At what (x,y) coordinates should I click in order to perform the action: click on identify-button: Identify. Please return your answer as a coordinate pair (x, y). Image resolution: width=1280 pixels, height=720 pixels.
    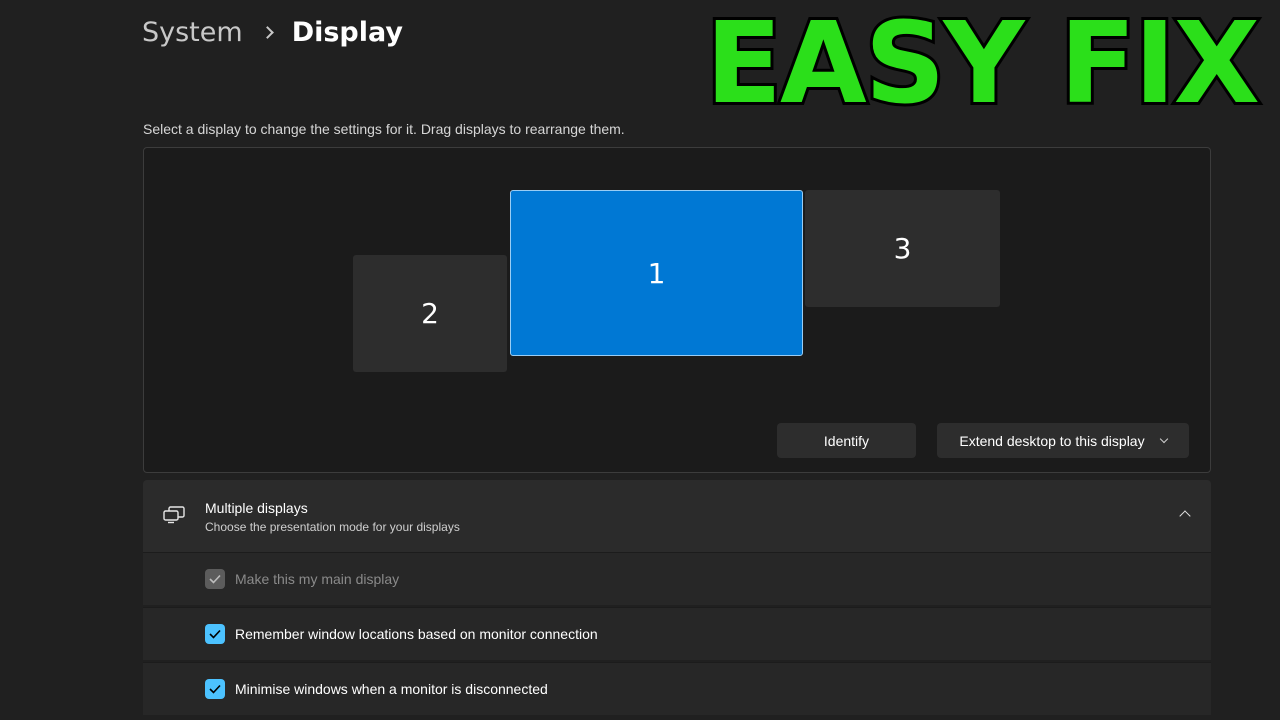
    Looking at the image, I should click on (846, 440).